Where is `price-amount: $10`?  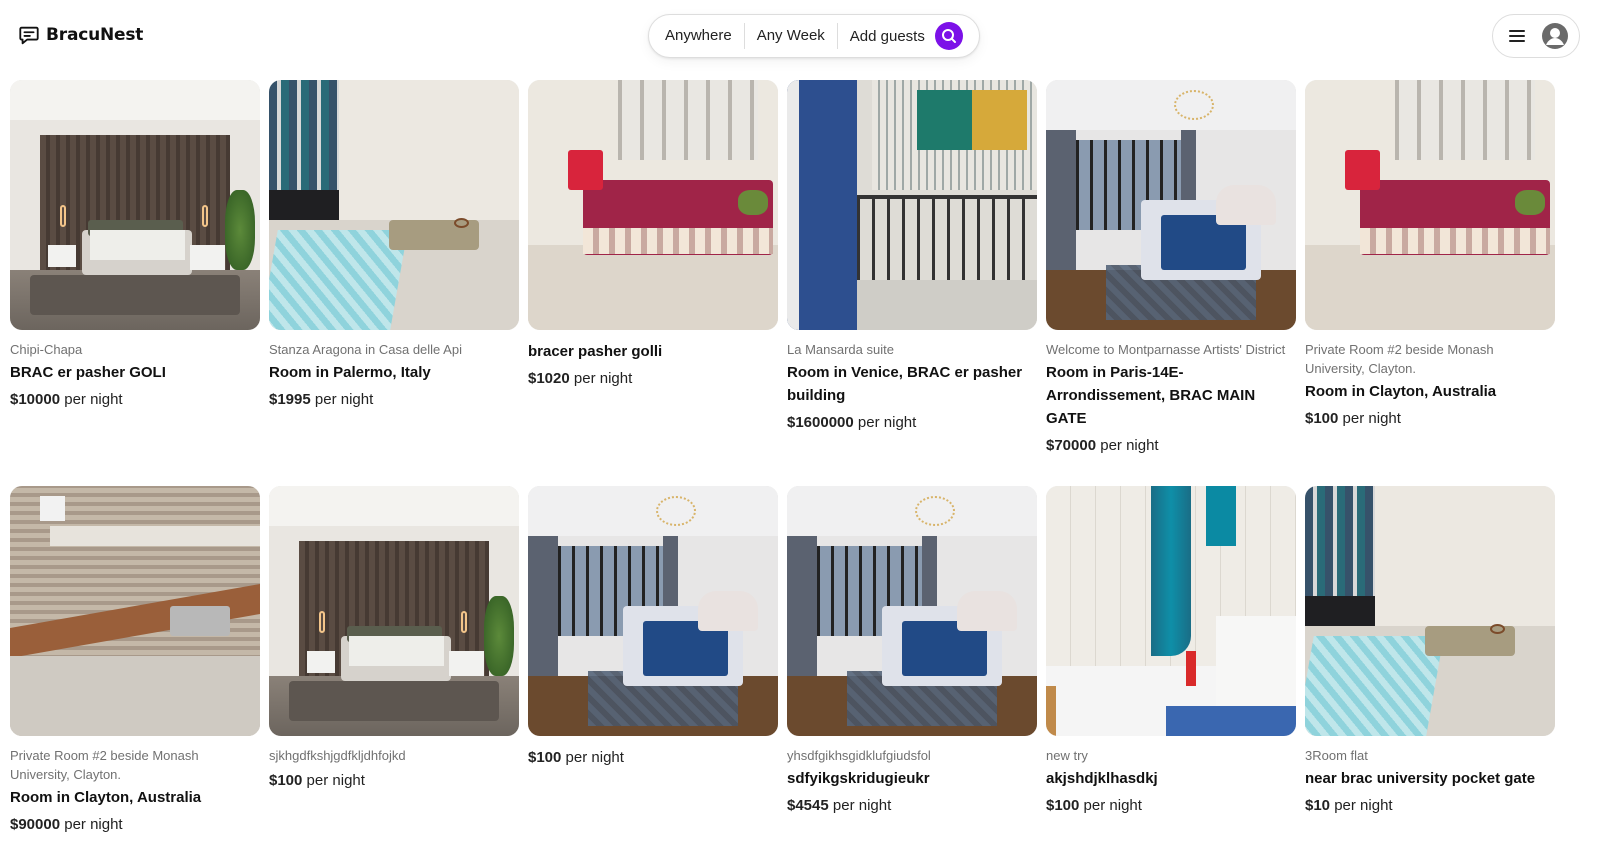
price-amount: $10 is located at coordinates (1318, 805).